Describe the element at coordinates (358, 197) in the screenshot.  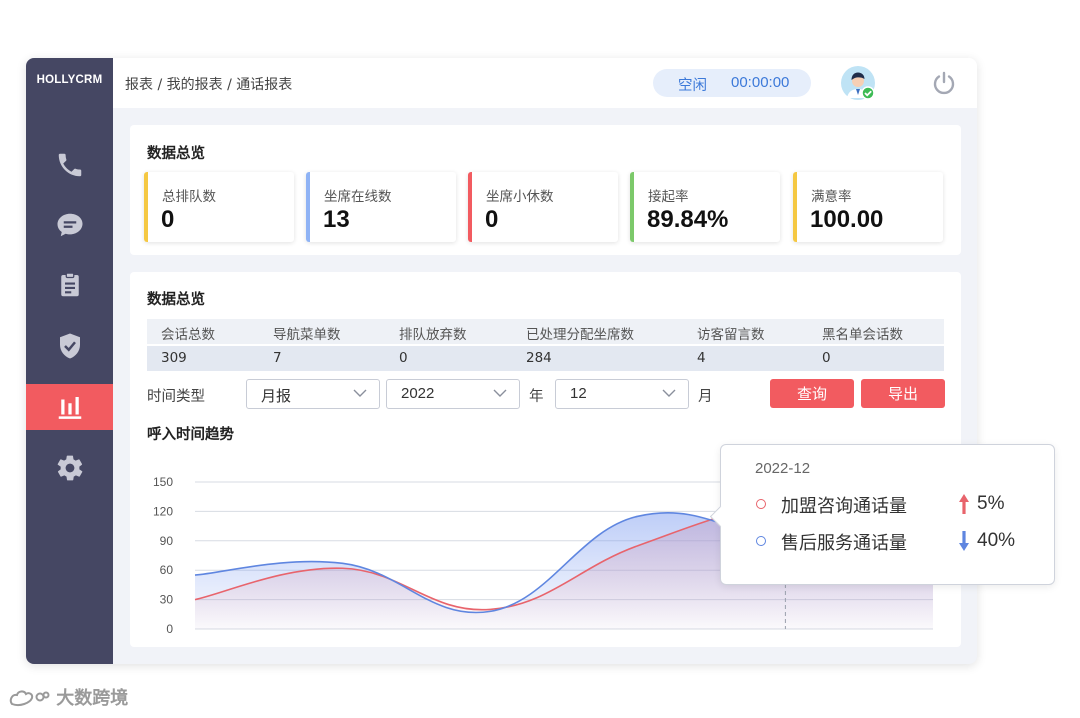
I see `stat-label: 坐席在线数` at that location.